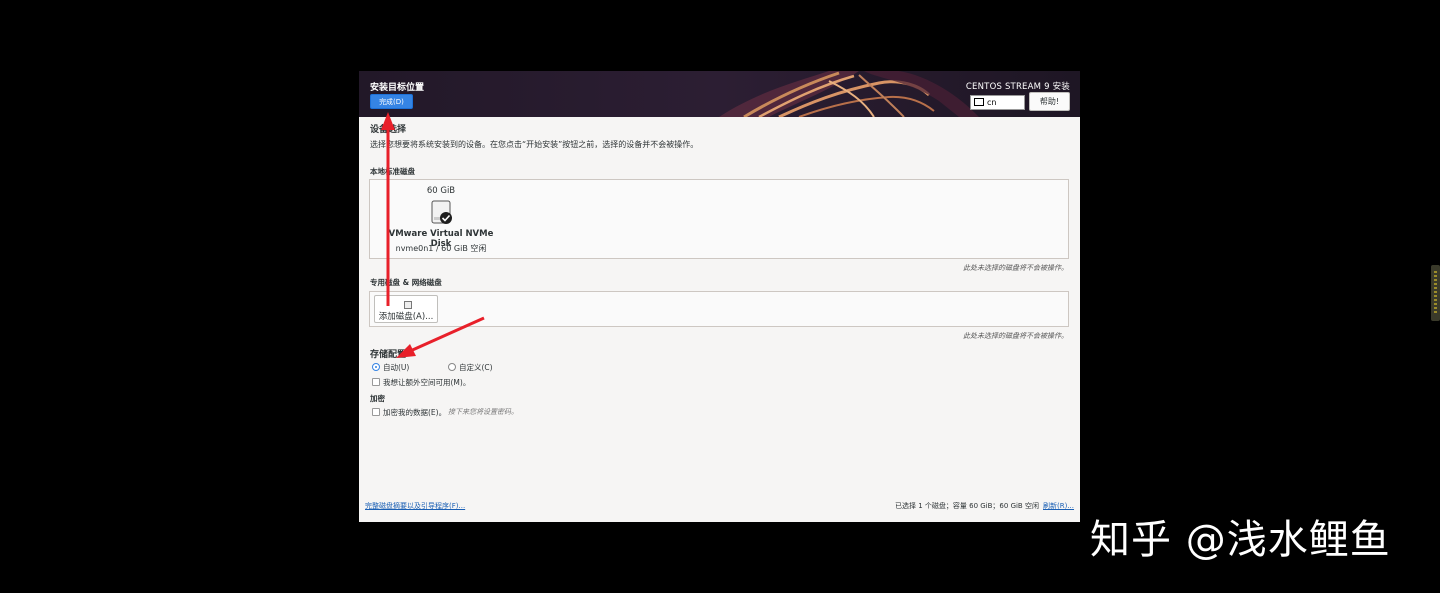  What do you see at coordinates (376, 382) in the screenshot?
I see `extra-space-checkbox` at bounding box center [376, 382].